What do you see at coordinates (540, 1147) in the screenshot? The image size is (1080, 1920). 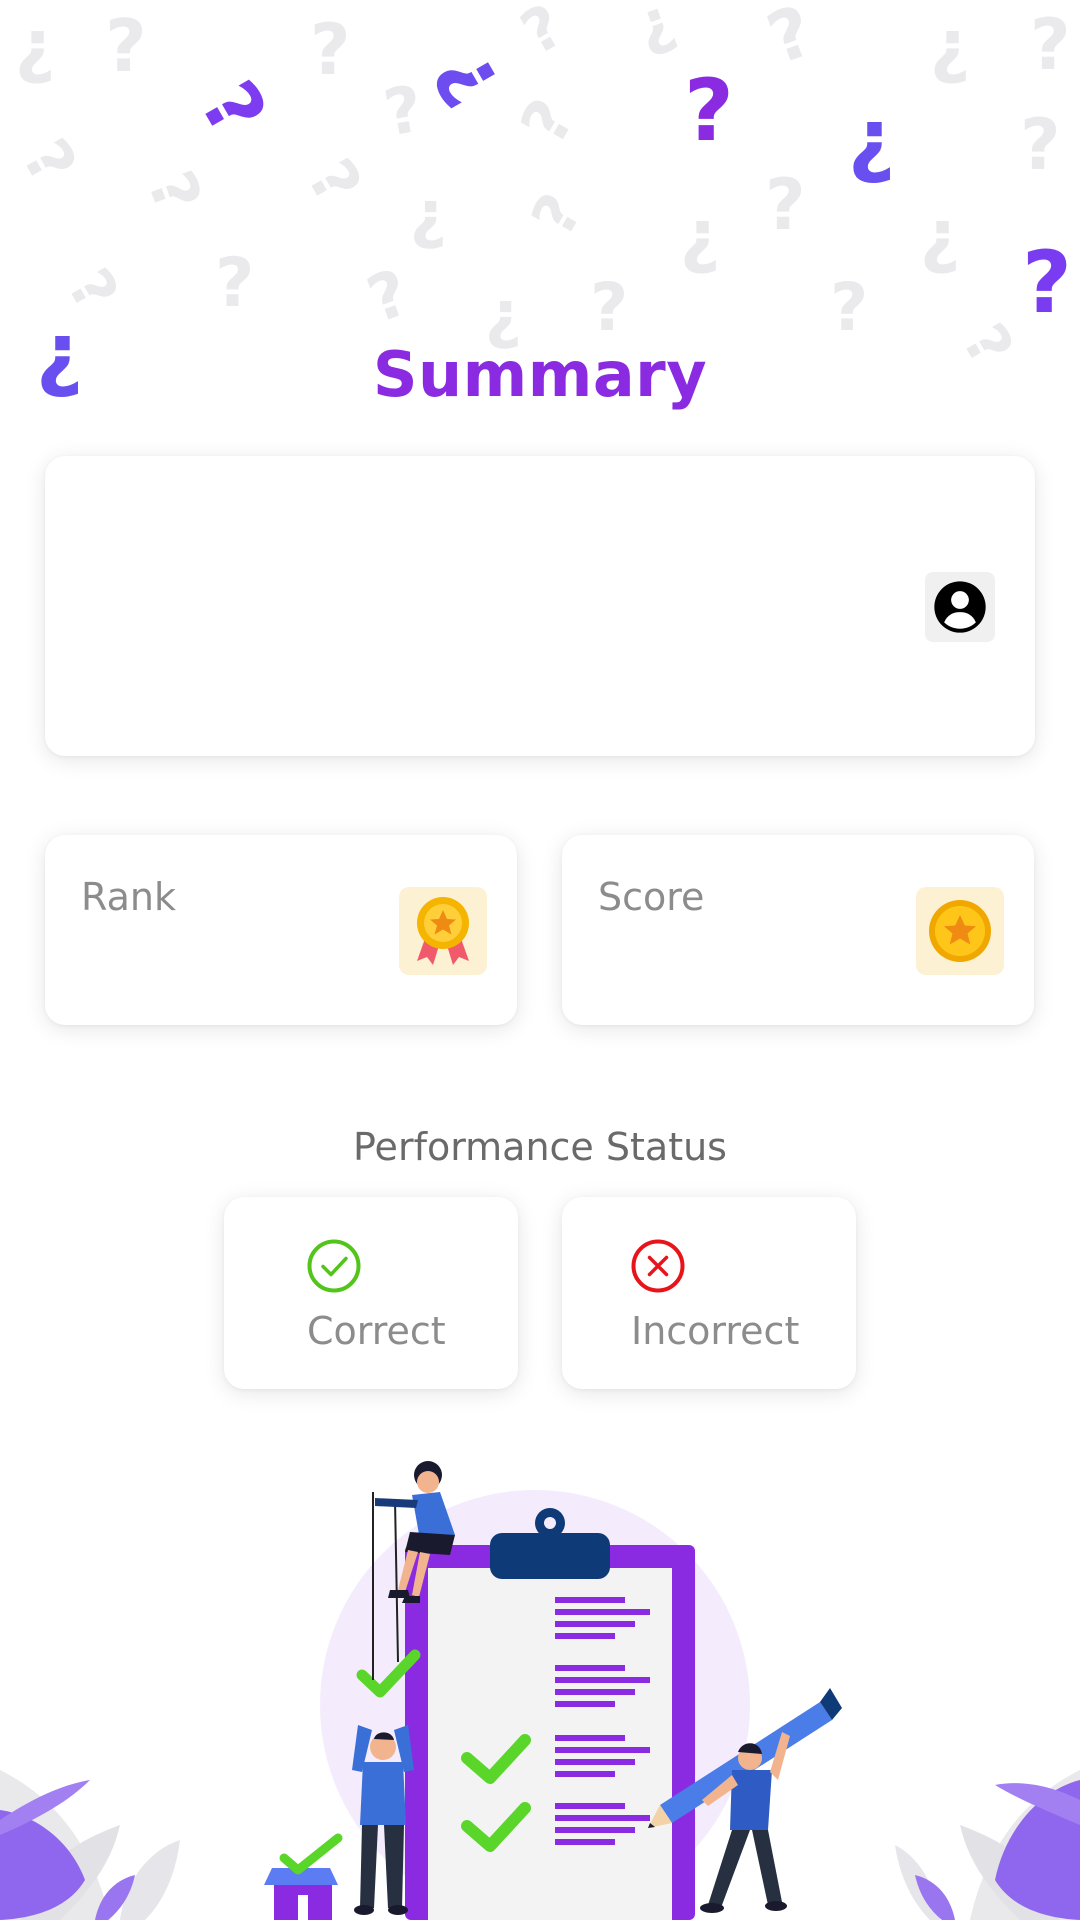 I see `performance-status-title: Performance Status` at bounding box center [540, 1147].